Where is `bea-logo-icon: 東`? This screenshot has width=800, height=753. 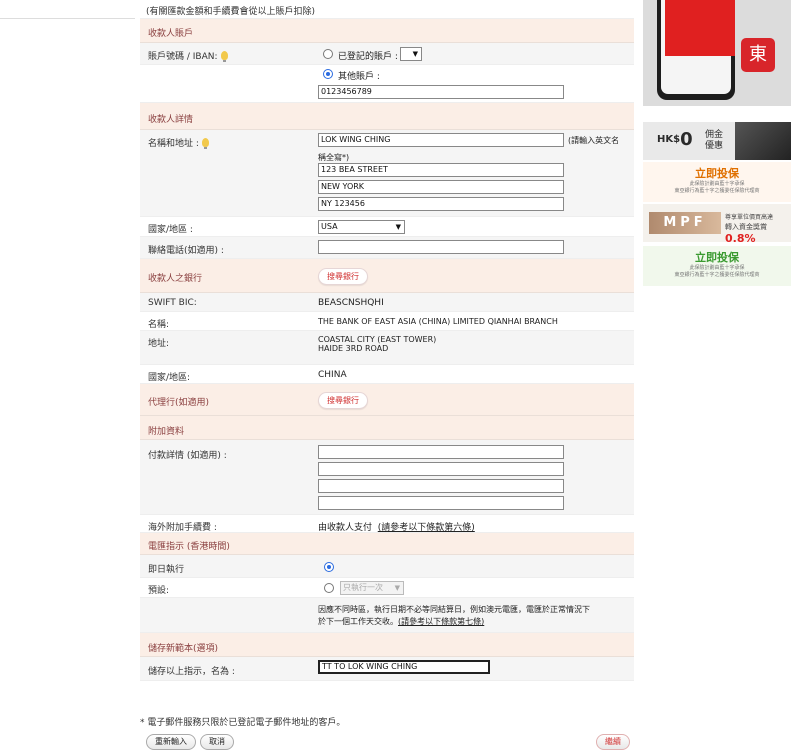 bea-logo-icon: 東 is located at coordinates (758, 55).